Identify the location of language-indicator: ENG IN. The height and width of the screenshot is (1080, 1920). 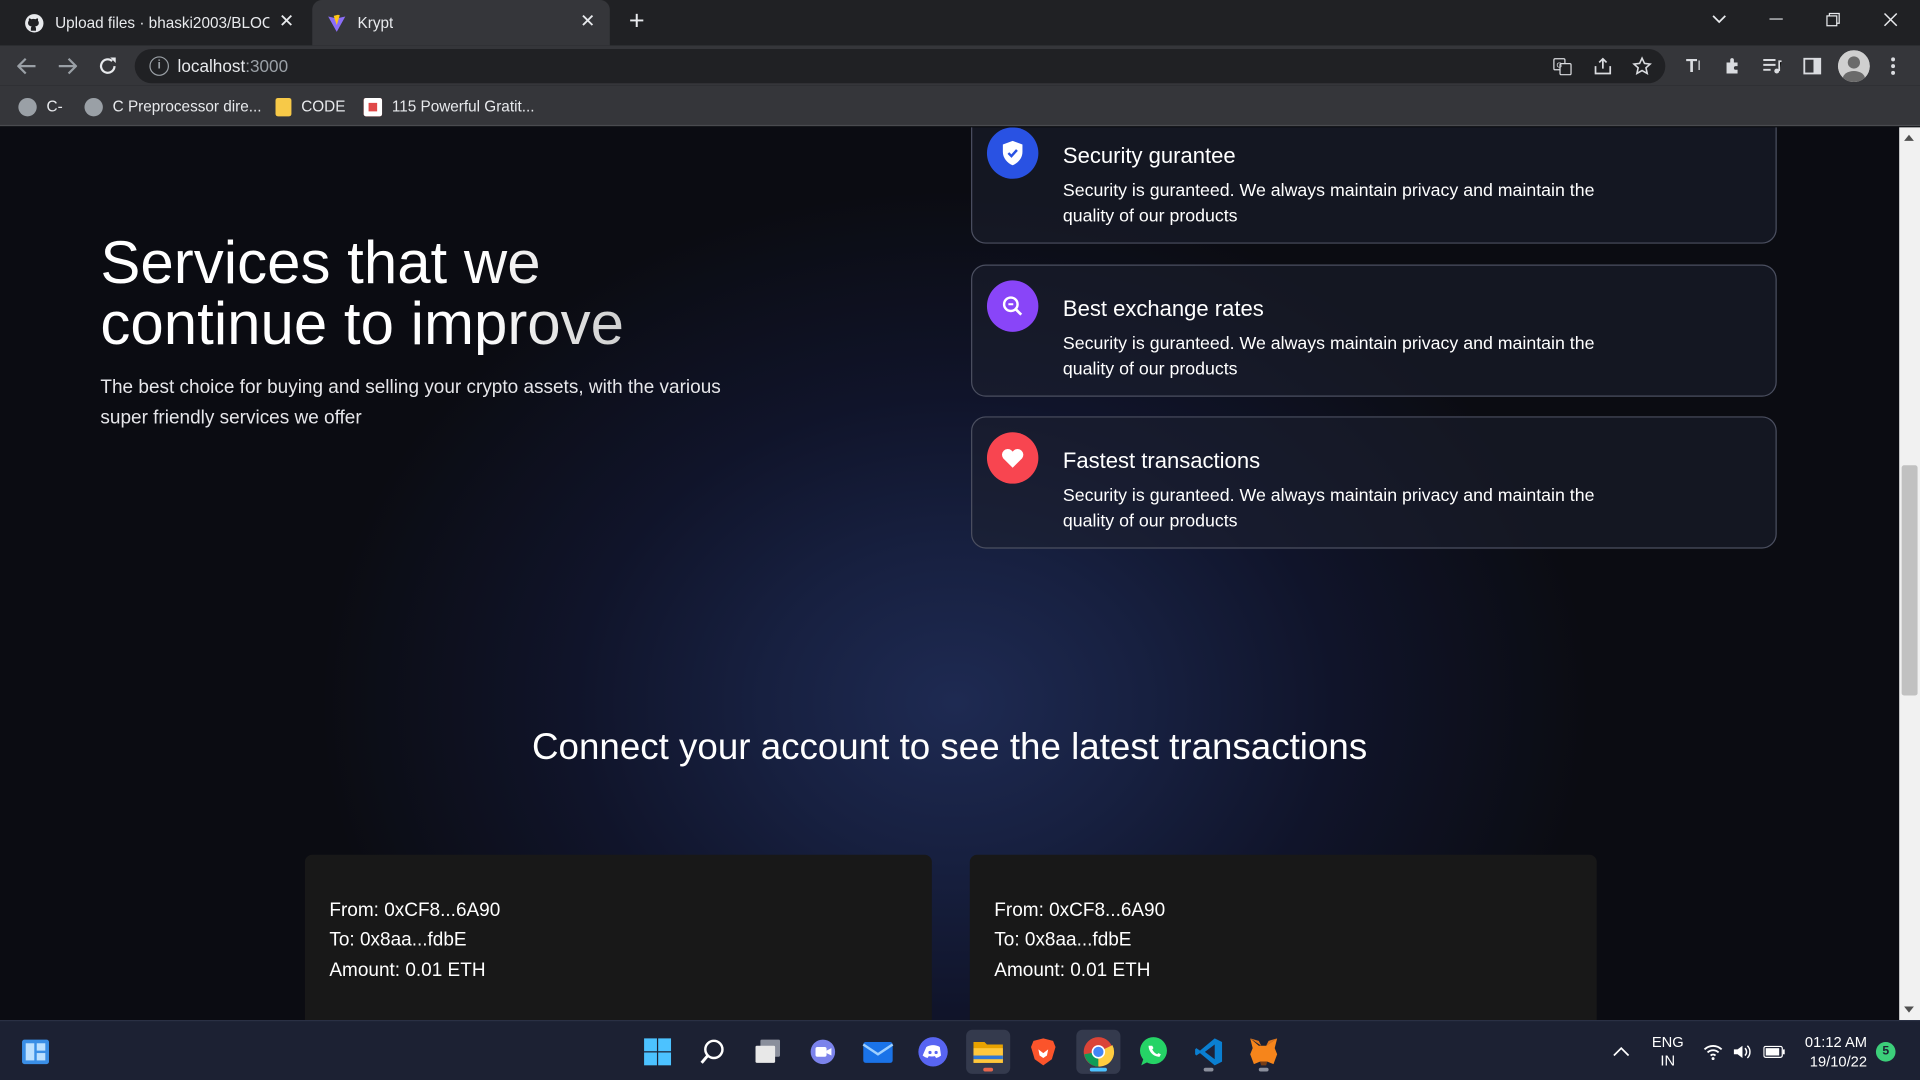
(1668, 1050).